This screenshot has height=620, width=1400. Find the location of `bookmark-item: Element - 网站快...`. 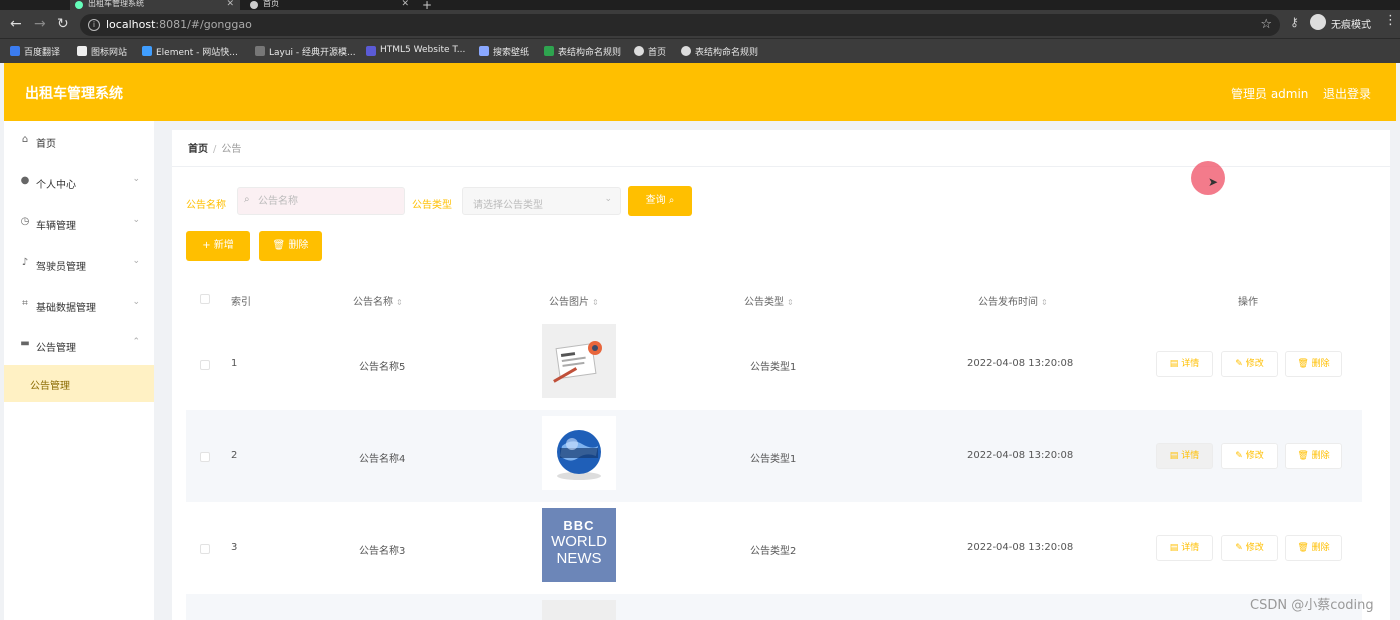

bookmark-item: Element - 网站快... is located at coordinates (190, 51).